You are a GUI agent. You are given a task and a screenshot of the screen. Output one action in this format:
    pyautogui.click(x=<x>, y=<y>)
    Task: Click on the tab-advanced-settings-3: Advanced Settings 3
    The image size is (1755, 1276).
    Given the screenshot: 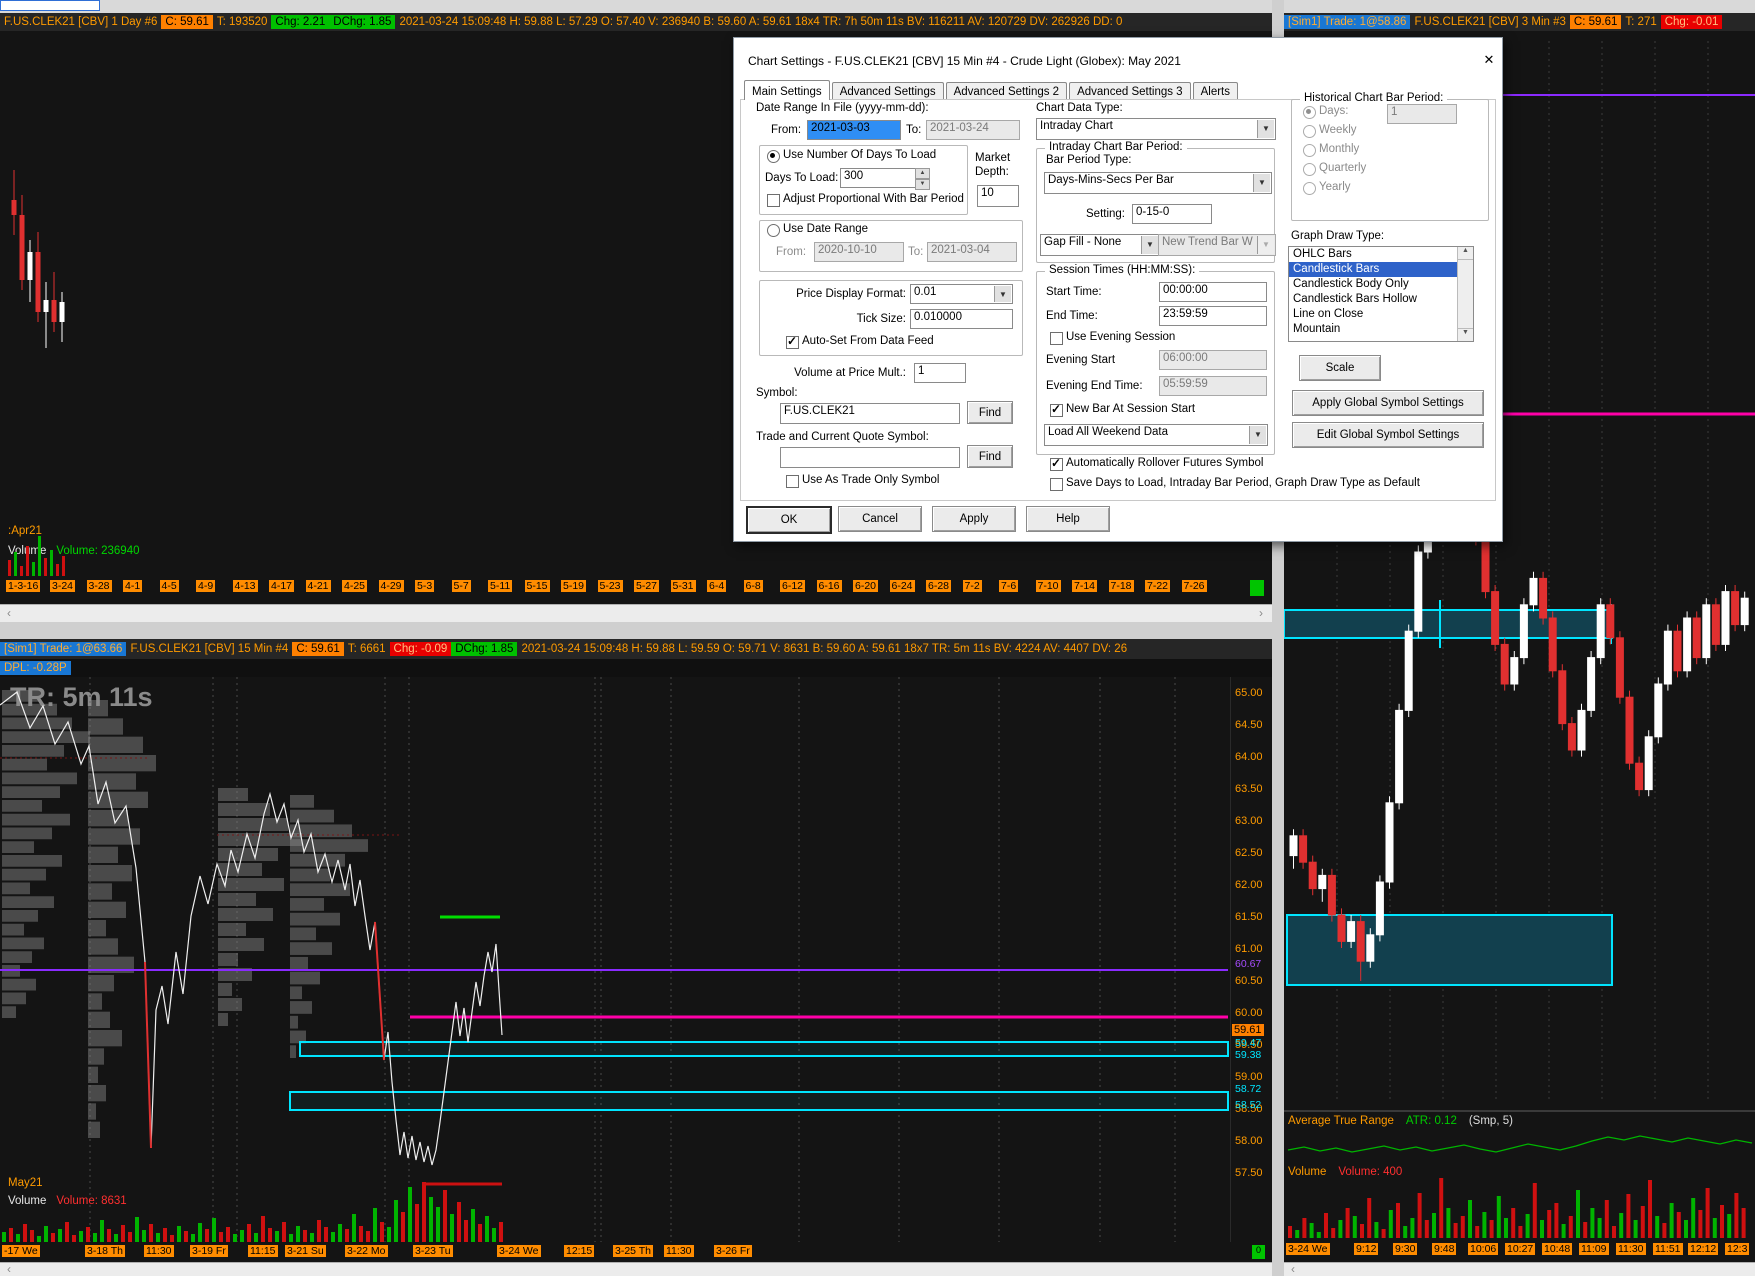 What is the action you would take?
    pyautogui.click(x=1130, y=91)
    